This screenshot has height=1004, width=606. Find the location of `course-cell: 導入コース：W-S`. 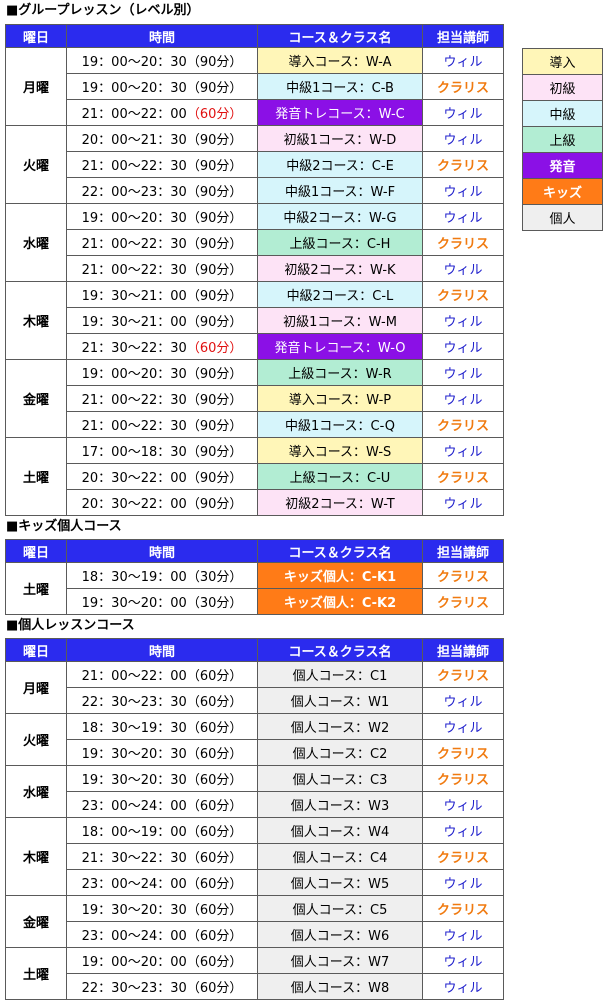

course-cell: 導入コース：W-S is located at coordinates (340, 450).